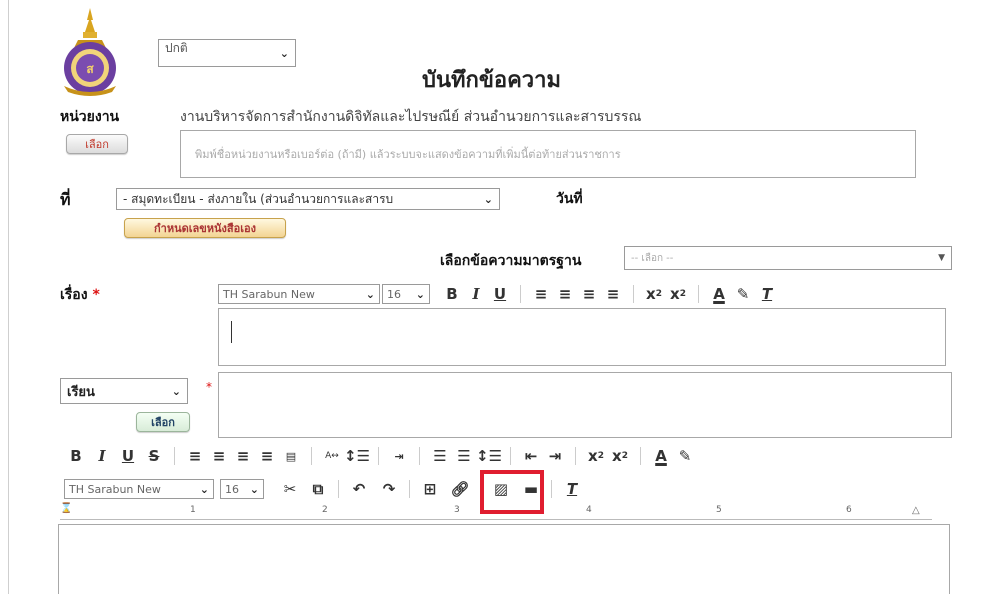 This screenshot has height=594, width=990. I want to click on cut-icon: ✂, so click(290, 489).